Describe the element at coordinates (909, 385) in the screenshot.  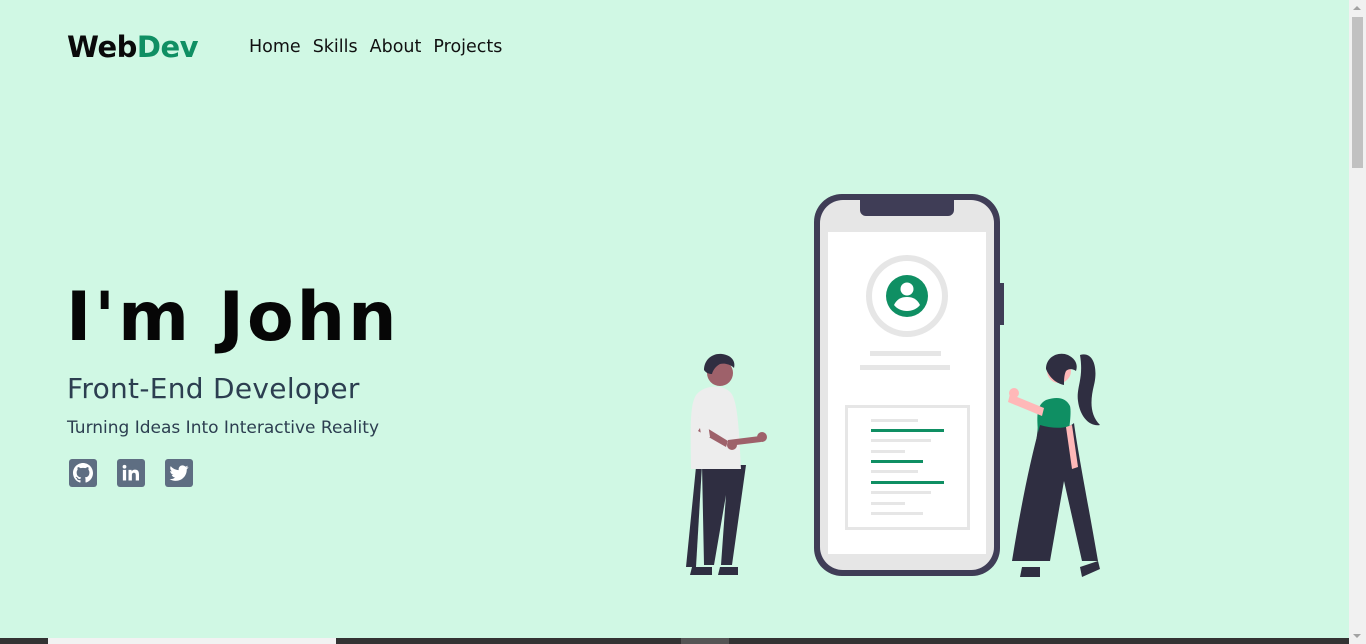
I see `phone-illustration` at that location.